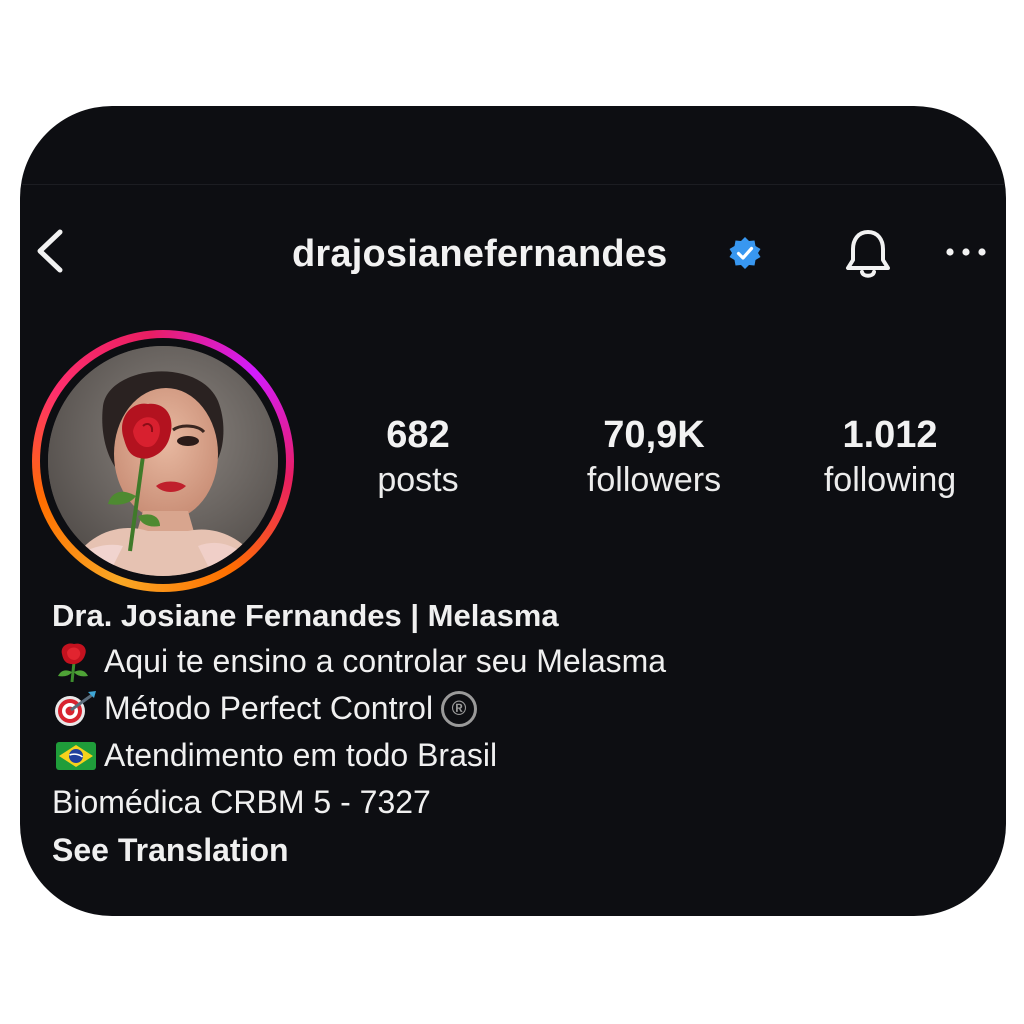  I want to click on bell-icon, so click(868, 254).